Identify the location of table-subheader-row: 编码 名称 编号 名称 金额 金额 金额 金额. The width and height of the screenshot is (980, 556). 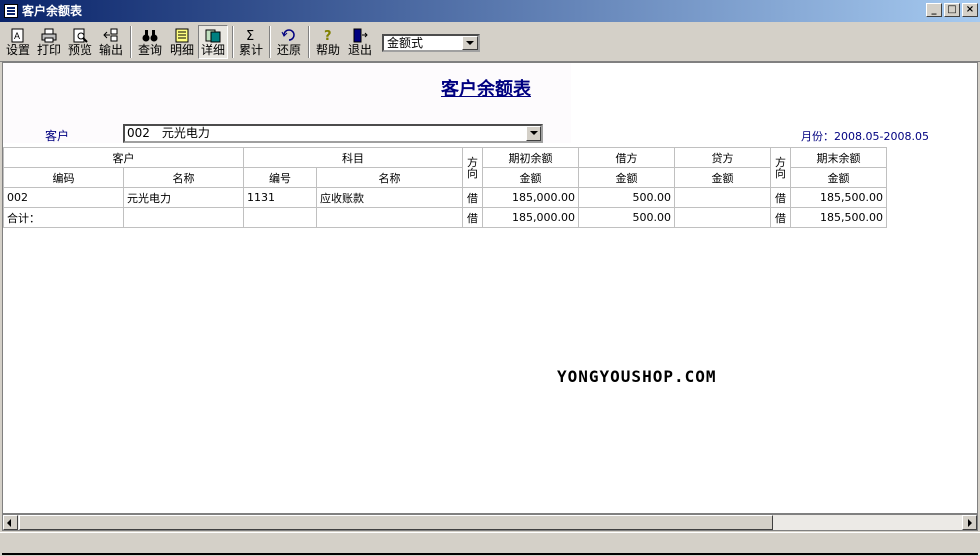
(445, 177).